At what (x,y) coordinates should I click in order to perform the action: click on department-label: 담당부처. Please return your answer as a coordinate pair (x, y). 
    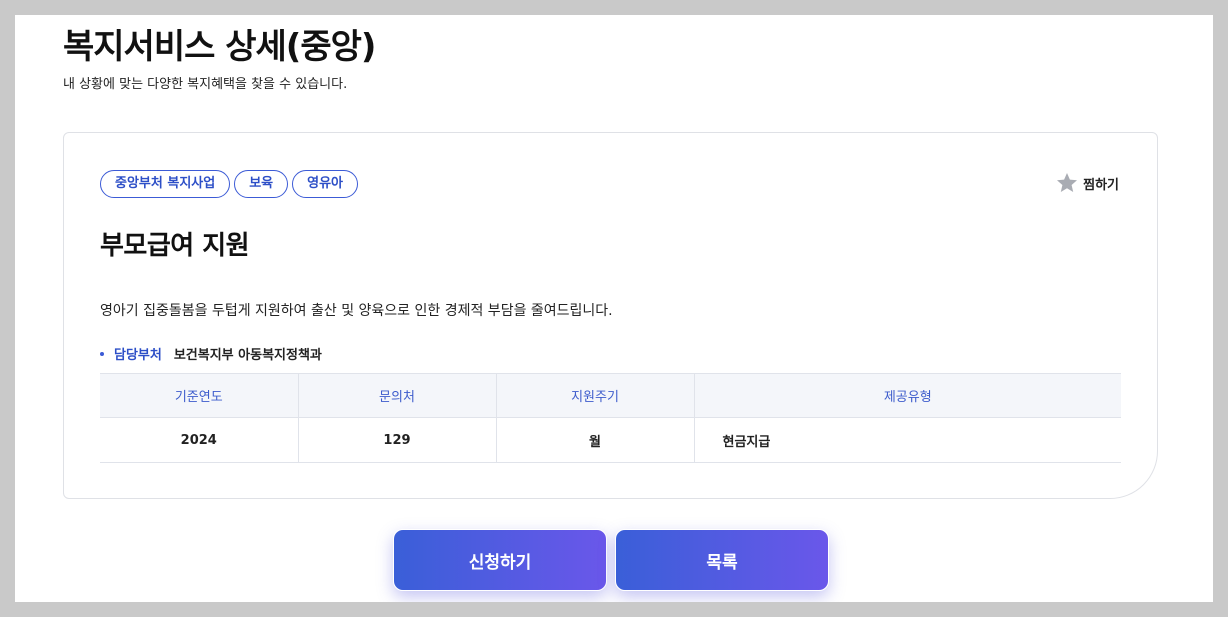
    Looking at the image, I should click on (138, 355).